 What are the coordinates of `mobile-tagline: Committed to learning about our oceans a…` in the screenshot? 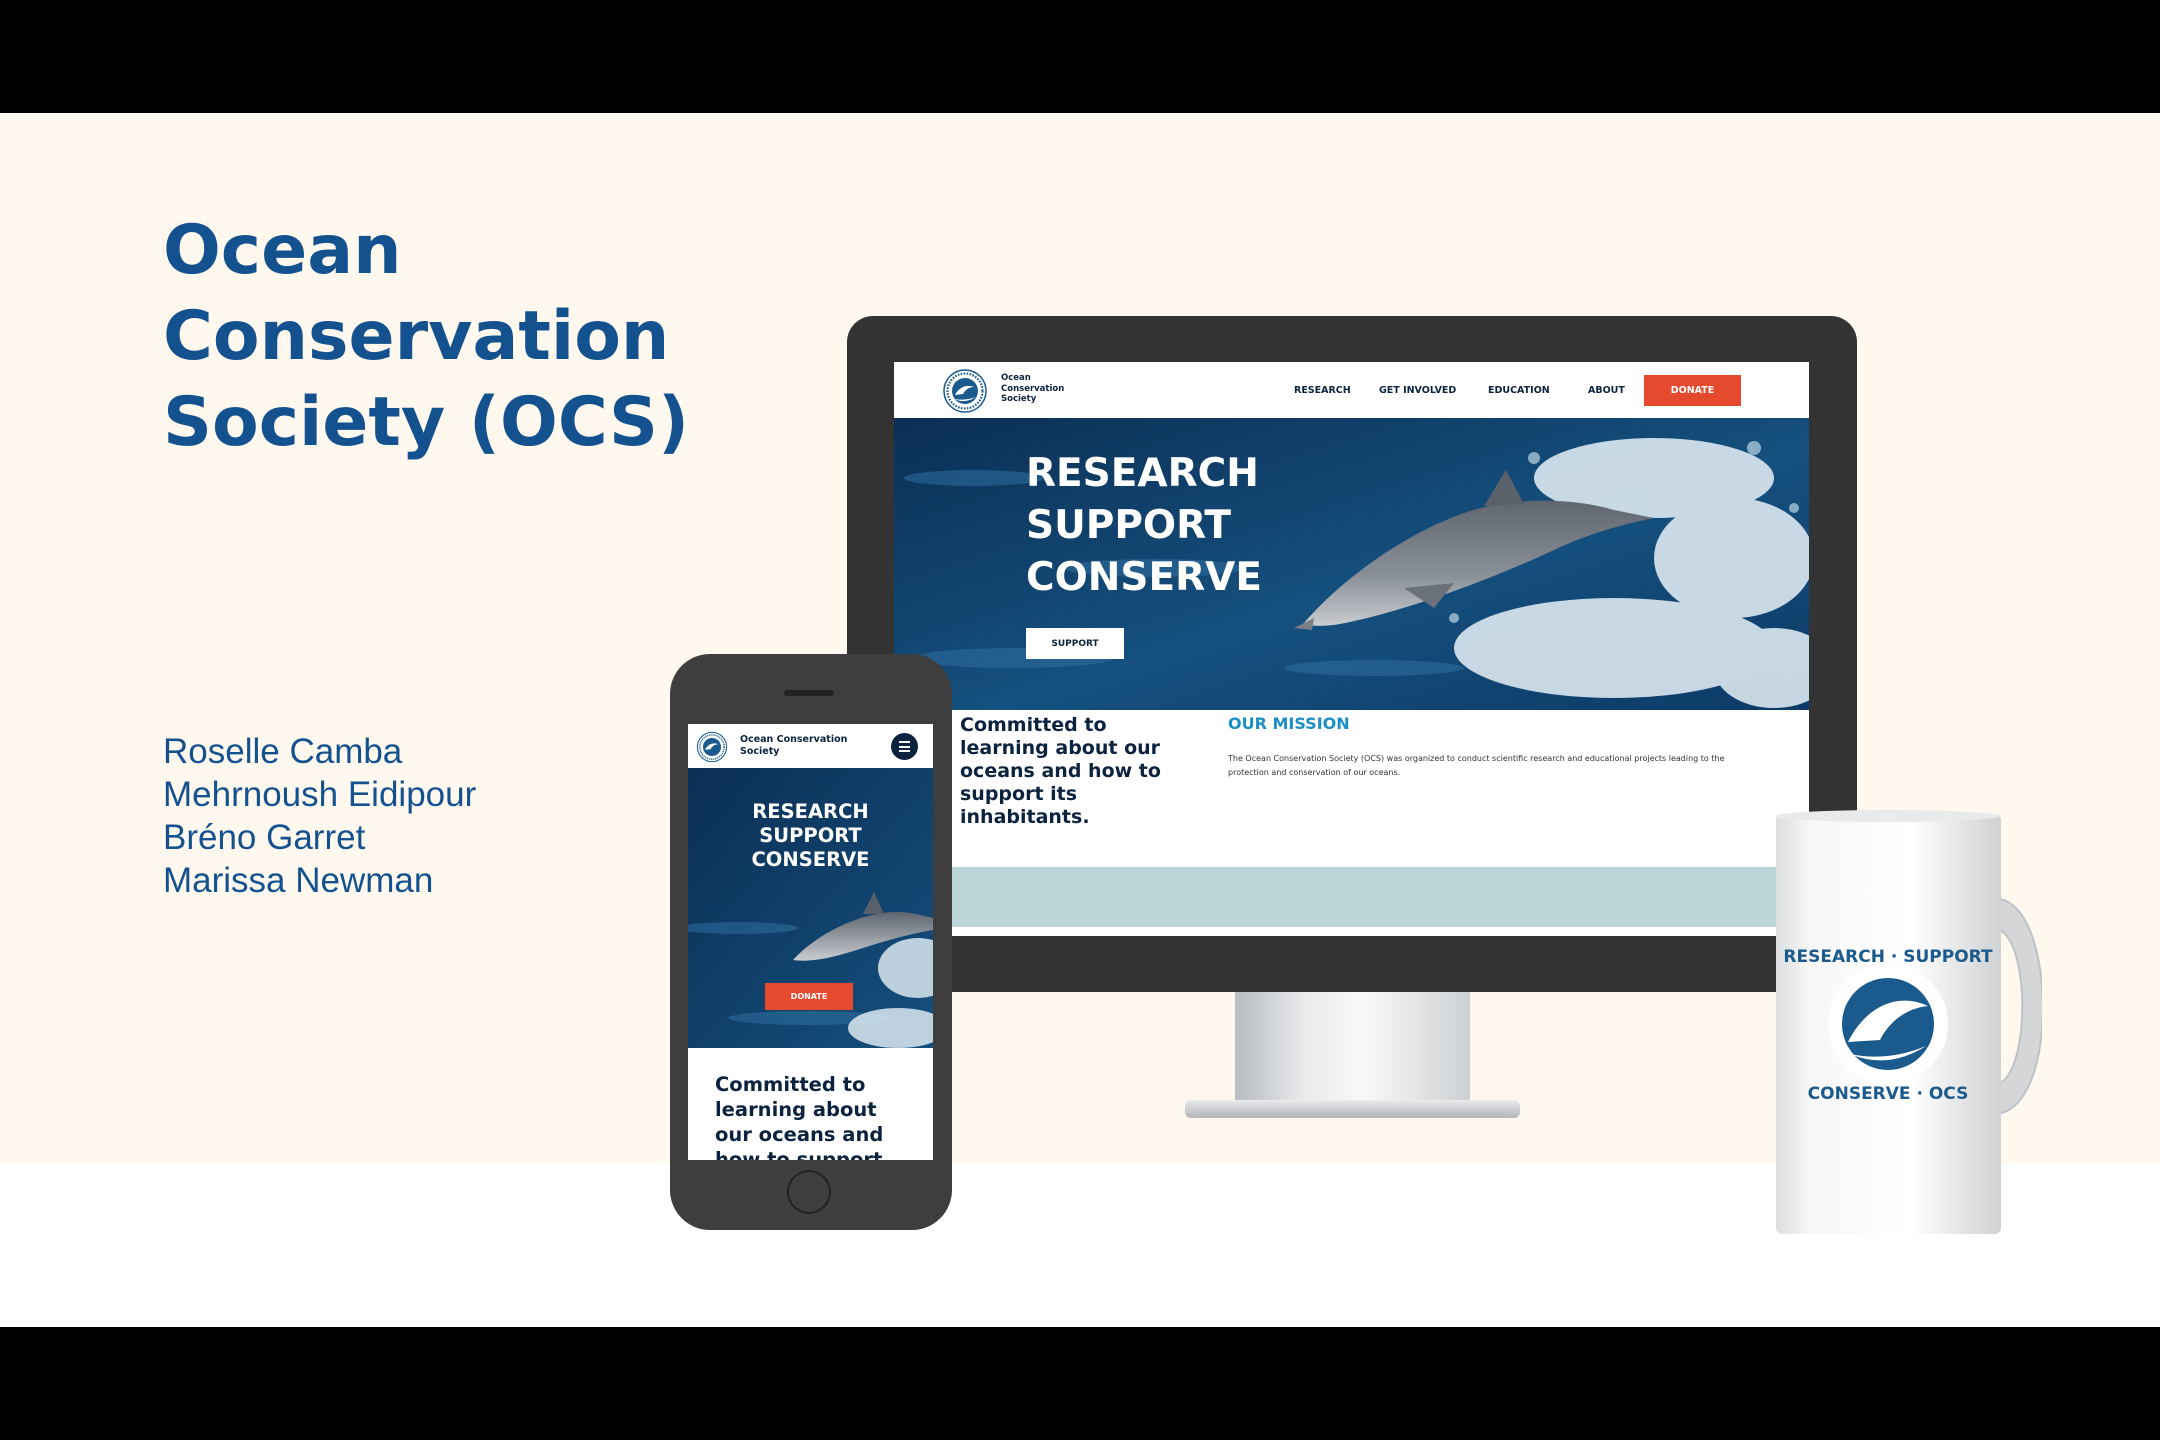 It's located at (799, 1116).